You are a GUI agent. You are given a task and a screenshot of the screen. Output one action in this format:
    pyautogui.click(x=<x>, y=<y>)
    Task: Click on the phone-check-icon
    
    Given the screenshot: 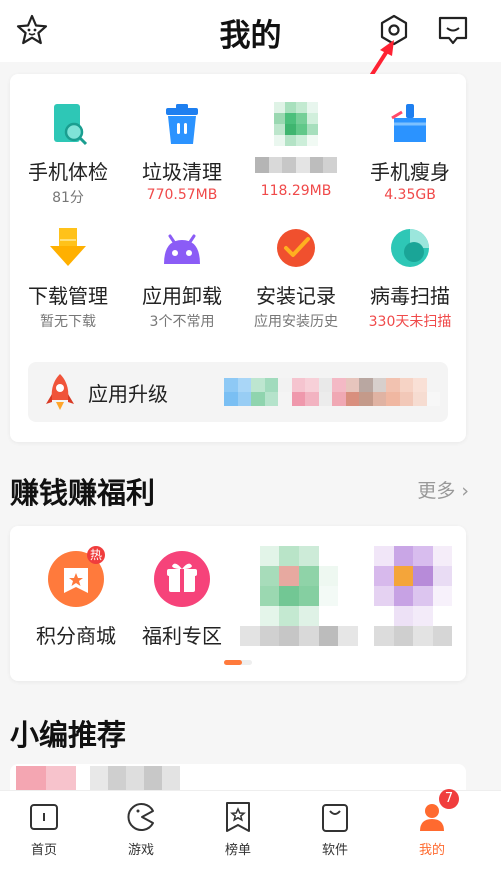 What is the action you would take?
    pyautogui.click(x=68, y=124)
    